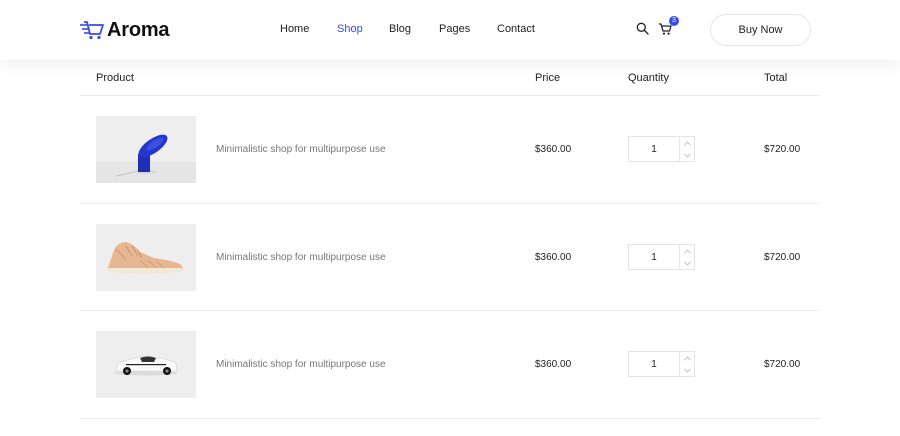 Image resolution: width=900 pixels, height=436 pixels. I want to click on cart-count-badge: 3, so click(674, 21).